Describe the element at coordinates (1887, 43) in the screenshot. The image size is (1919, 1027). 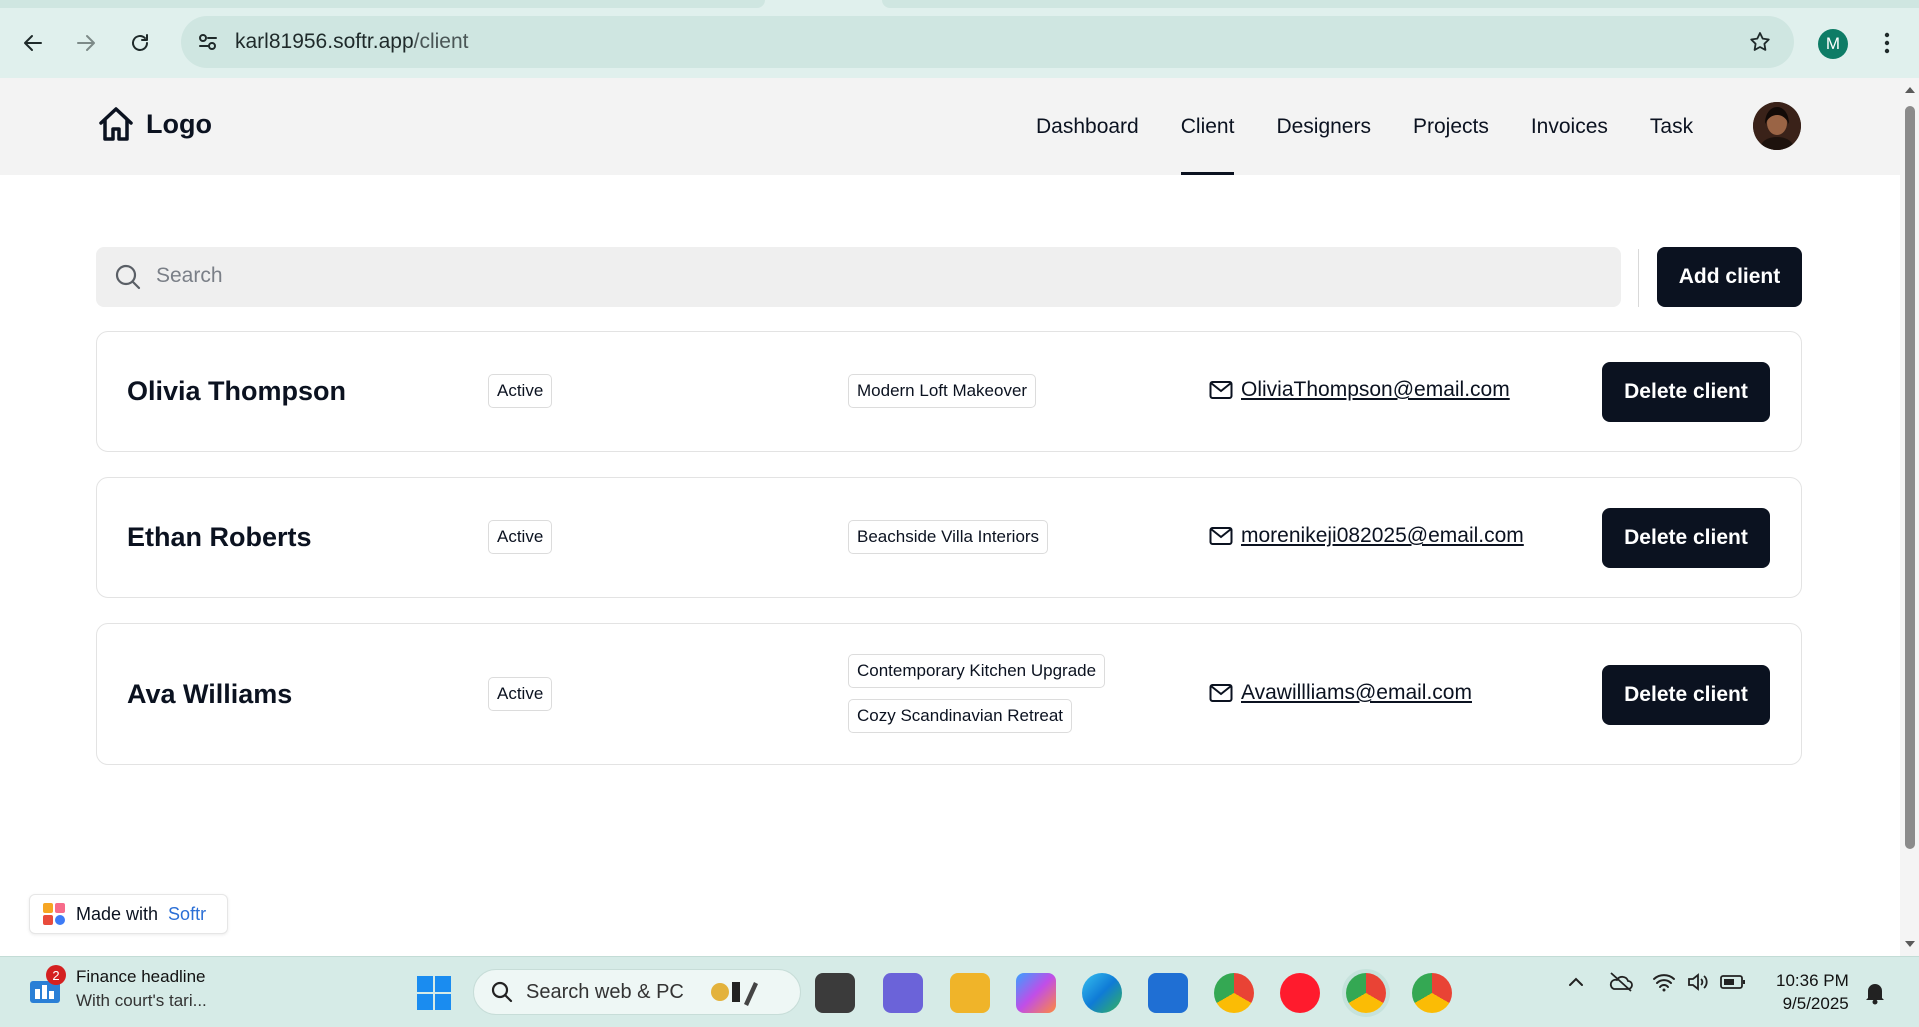
I see `browser-menu-icon` at that location.